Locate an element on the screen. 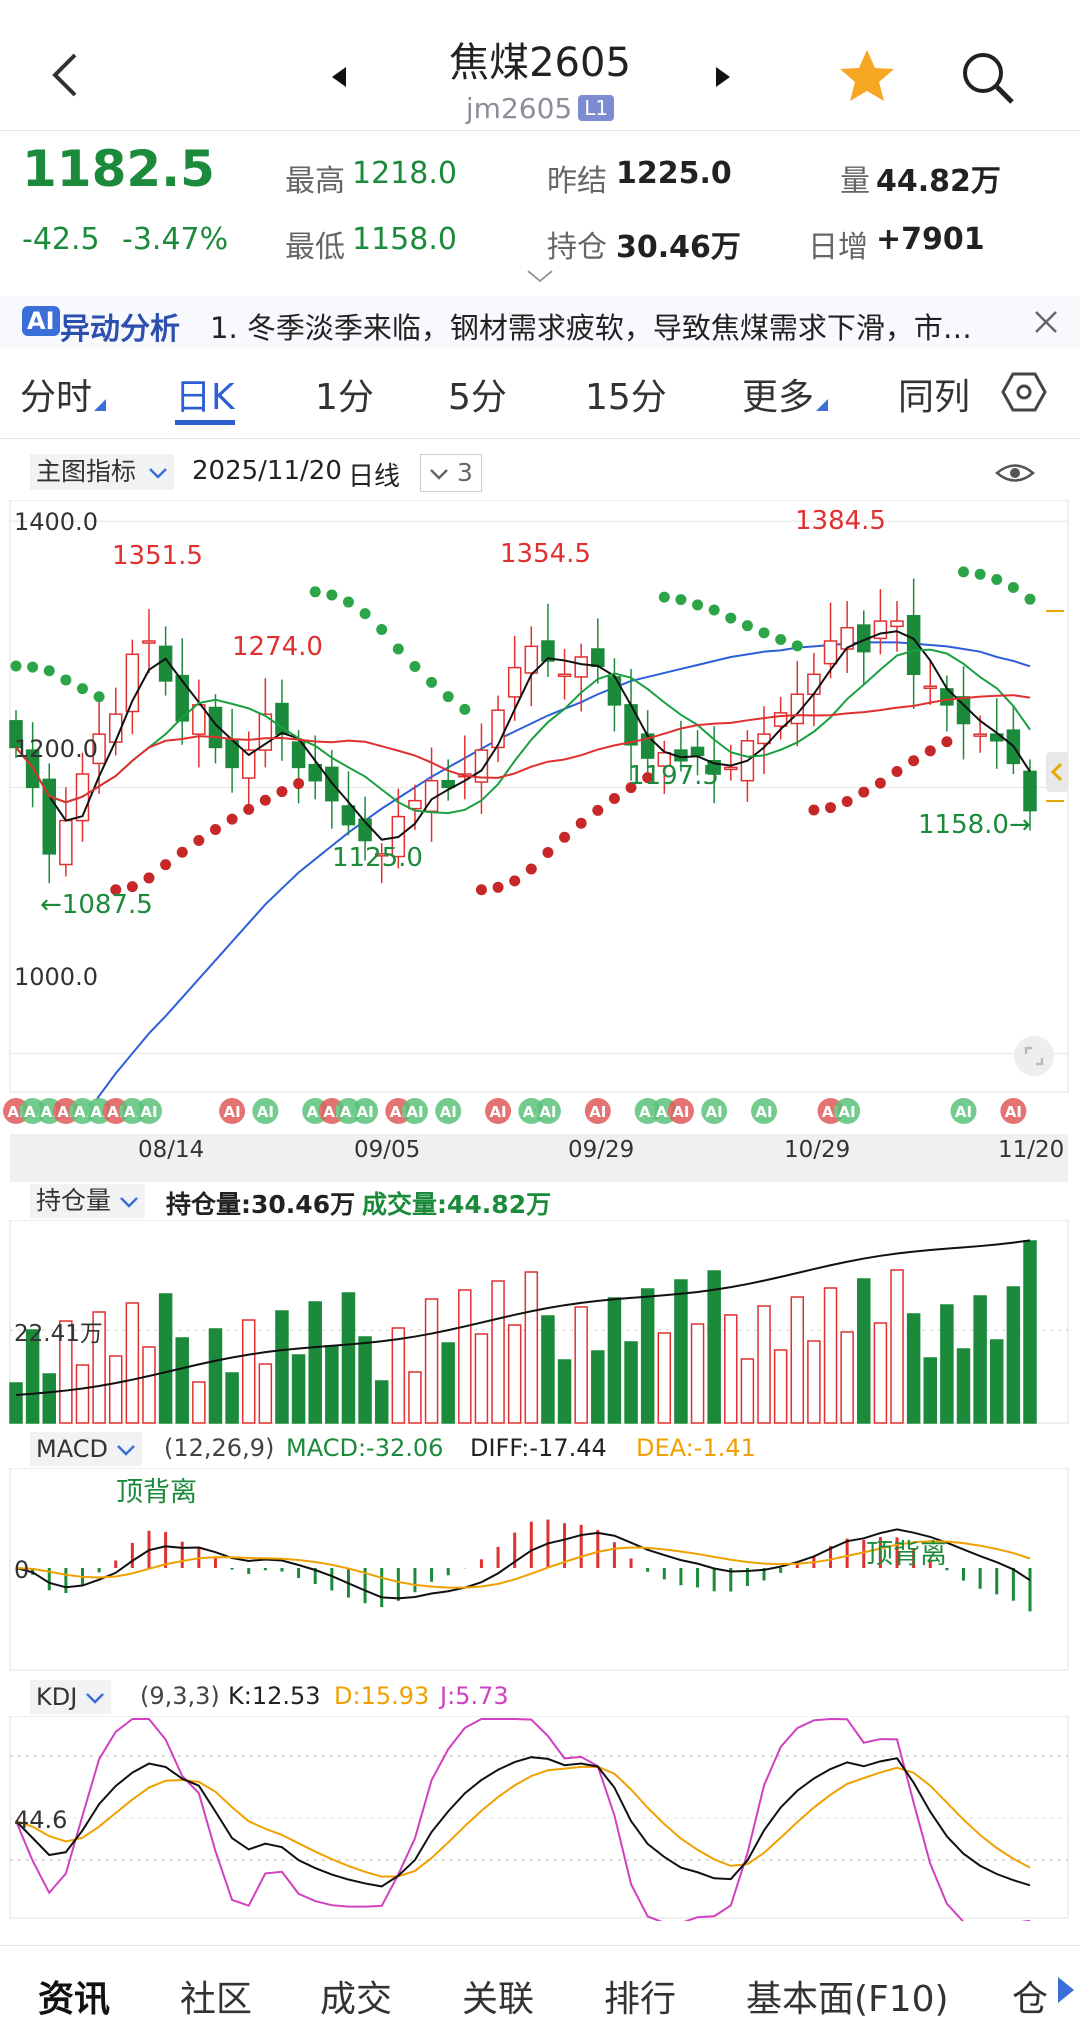  ai-banner-title: 异动分析 is located at coordinates (120, 329).